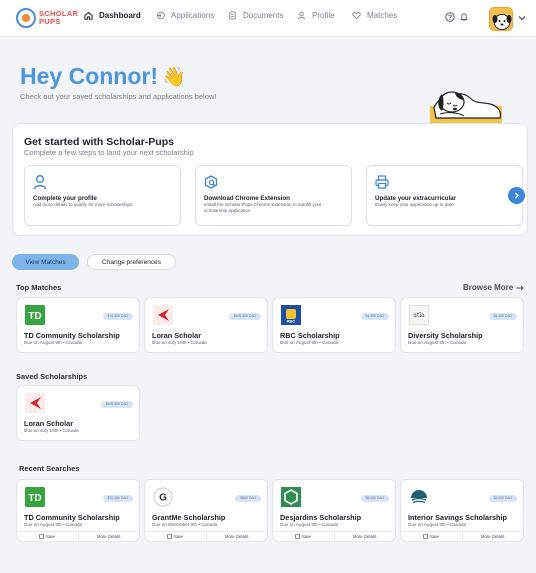  What do you see at coordinates (374, 316) in the screenshot?
I see `amount-badge: $1,000 CAD` at bounding box center [374, 316].